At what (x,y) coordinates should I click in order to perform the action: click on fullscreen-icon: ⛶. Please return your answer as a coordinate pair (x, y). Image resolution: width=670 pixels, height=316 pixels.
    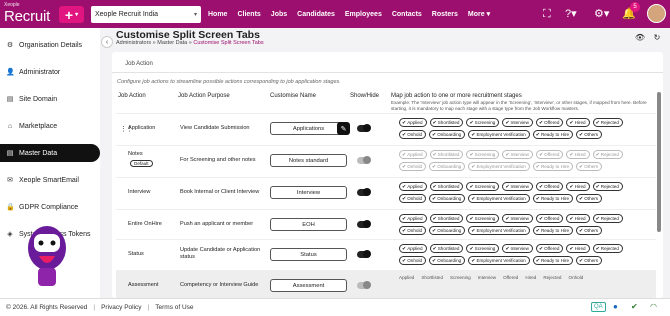
    Looking at the image, I should click on (547, 14).